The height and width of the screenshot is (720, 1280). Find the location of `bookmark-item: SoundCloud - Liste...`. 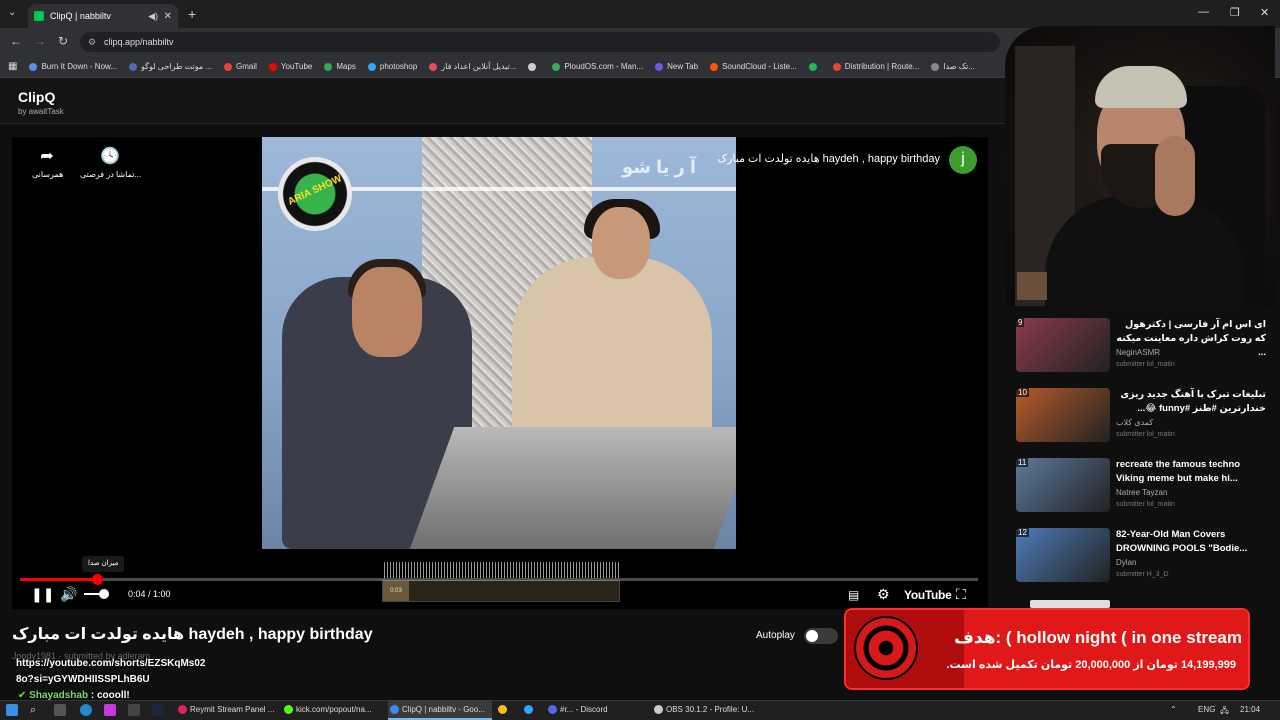

bookmark-item: SoundCloud - Liste... is located at coordinates (753, 66).